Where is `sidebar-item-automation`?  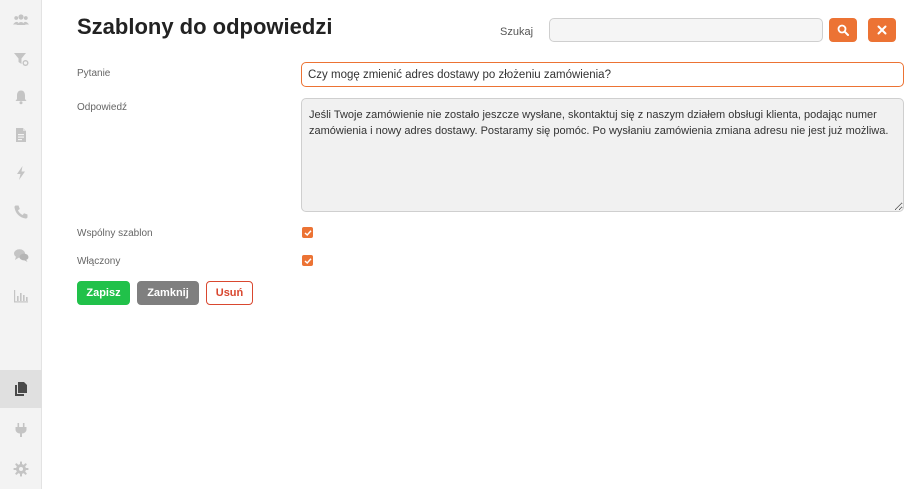
sidebar-item-automation is located at coordinates (21, 173).